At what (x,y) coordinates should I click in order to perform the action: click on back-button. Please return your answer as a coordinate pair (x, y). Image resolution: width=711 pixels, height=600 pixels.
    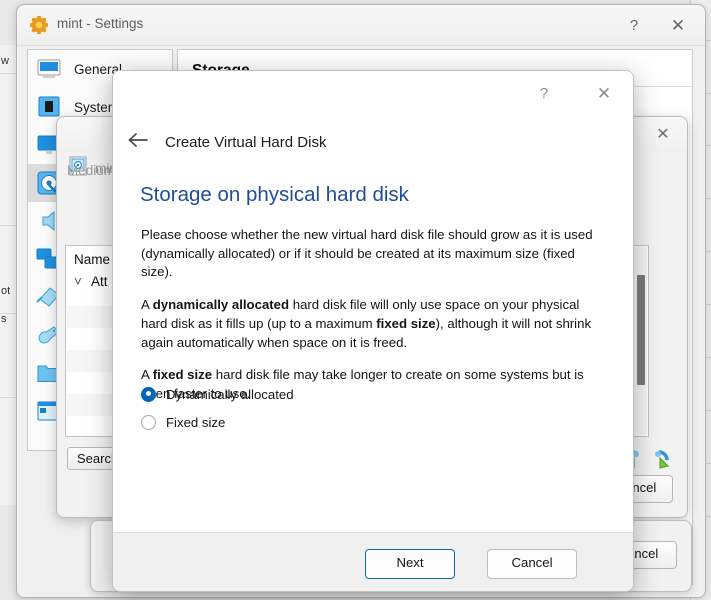
    Looking at the image, I should click on (138, 142).